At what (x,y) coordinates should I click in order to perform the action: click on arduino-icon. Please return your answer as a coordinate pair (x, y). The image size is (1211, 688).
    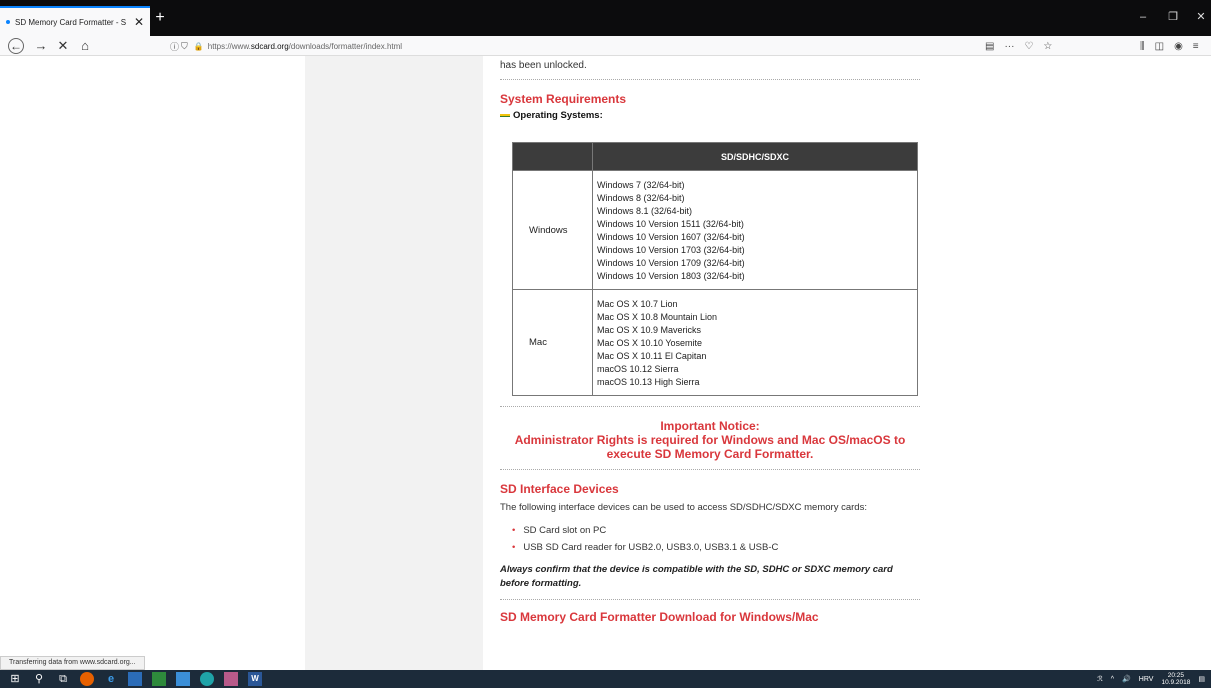
    Looking at the image, I should click on (207, 679).